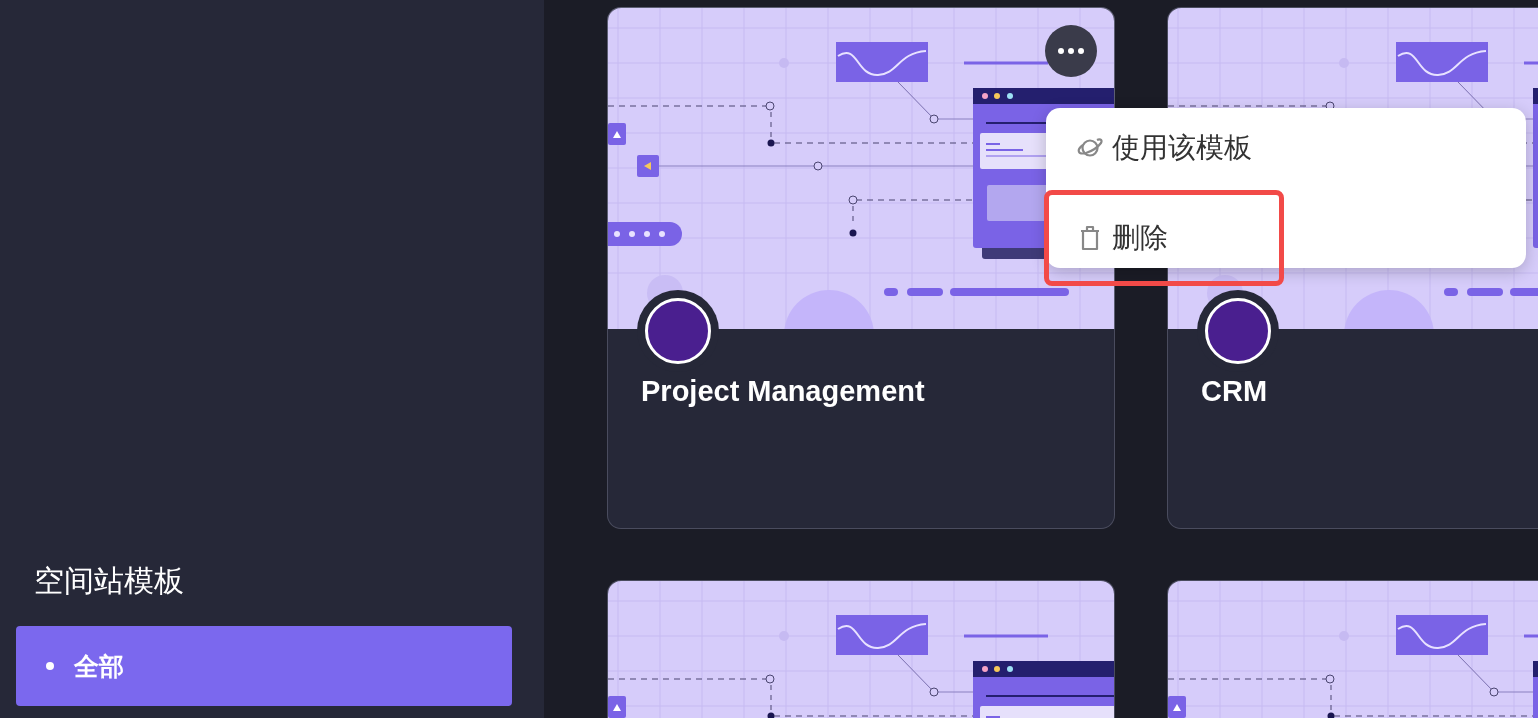 The width and height of the screenshot is (1538, 718). Describe the element at coordinates (109, 581) in the screenshot. I see `sidebar-title: 空间站模板` at that location.